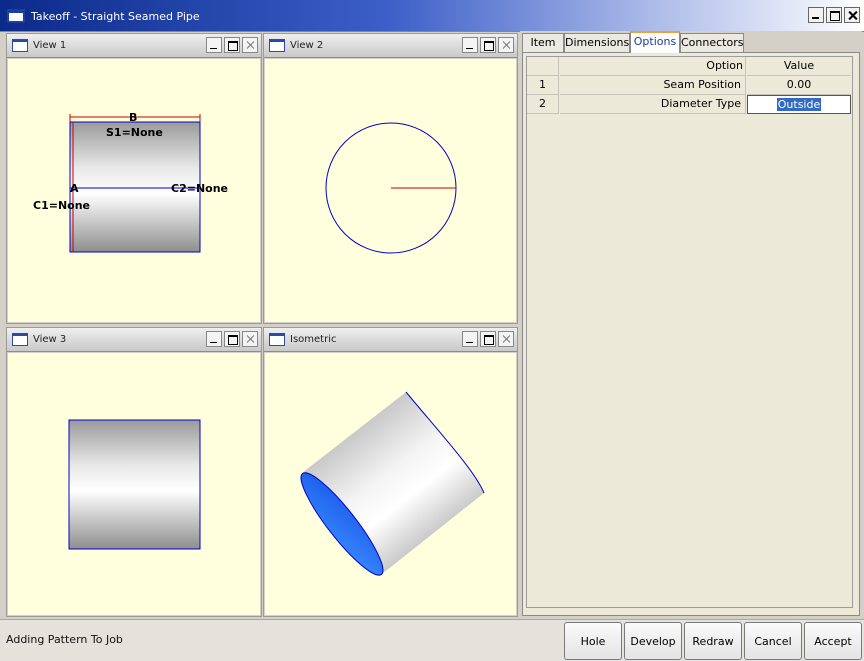 This screenshot has width=864, height=661. What do you see at coordinates (432, 16) in the screenshot?
I see `title-bar: Takeoff - Straight Seamed Pipe` at bounding box center [432, 16].